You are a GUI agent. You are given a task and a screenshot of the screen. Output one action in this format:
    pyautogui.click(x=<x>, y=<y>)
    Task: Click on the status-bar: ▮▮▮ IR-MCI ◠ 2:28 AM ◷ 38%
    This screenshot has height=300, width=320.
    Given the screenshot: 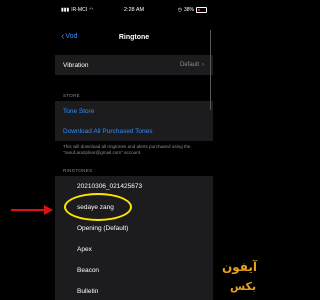 What is the action you would take?
    pyautogui.click(x=134, y=10)
    